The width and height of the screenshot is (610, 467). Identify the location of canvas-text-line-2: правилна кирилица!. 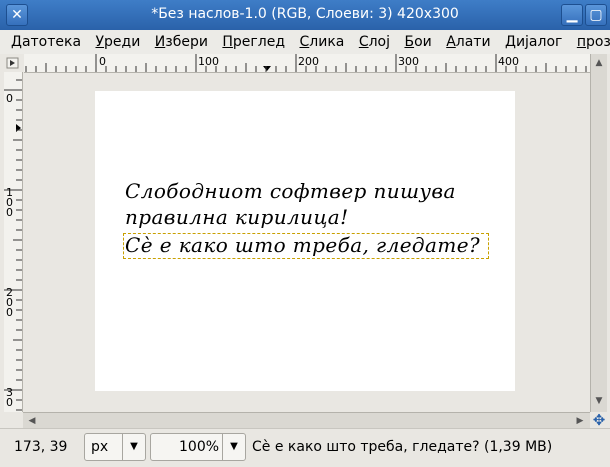
(237, 217).